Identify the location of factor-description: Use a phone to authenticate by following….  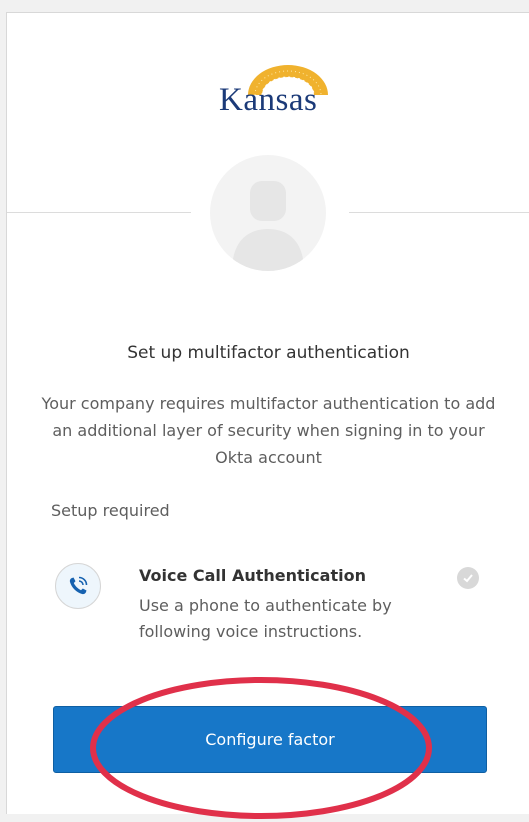
(265, 618).